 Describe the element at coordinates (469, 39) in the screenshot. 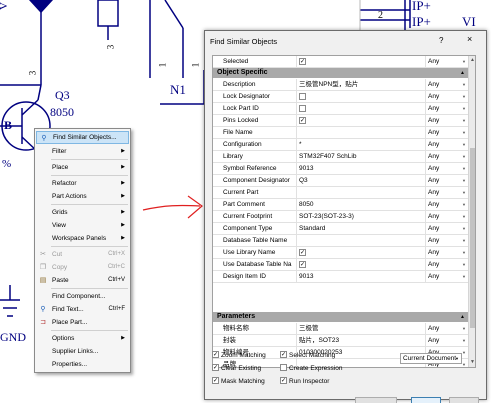

I see `close-button: ×` at that location.